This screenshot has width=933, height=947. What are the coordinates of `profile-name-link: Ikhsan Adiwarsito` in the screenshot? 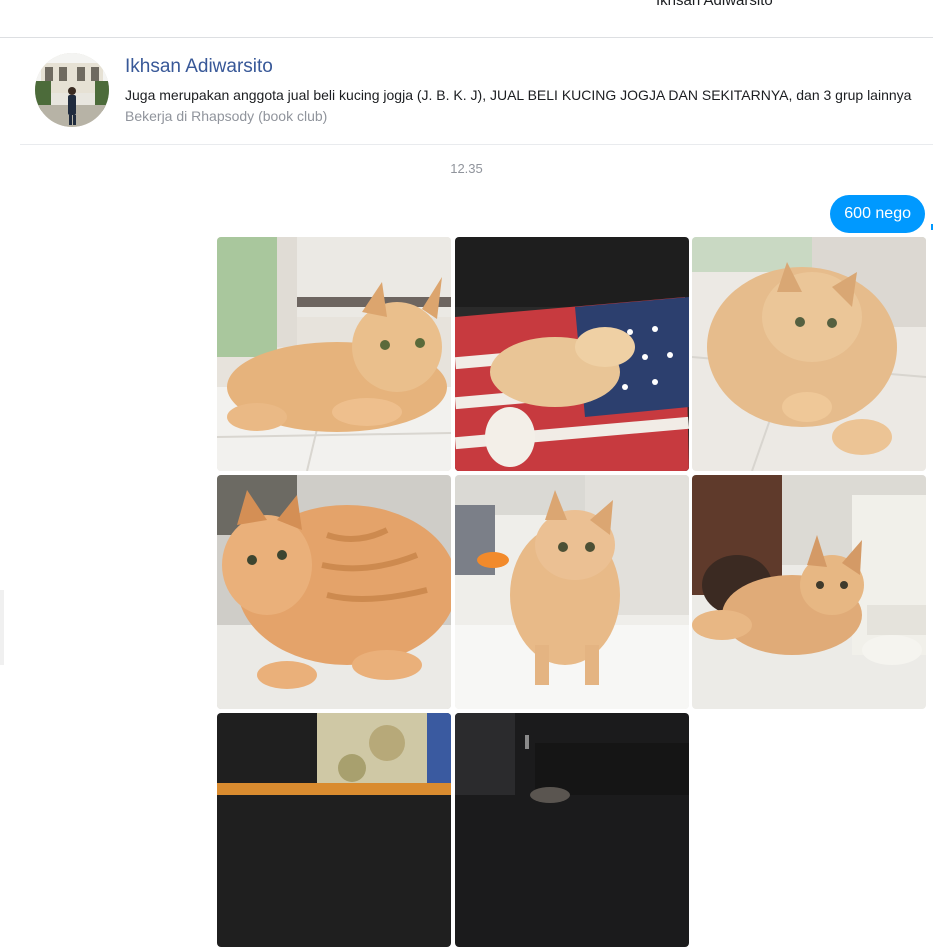 It's located at (199, 67).